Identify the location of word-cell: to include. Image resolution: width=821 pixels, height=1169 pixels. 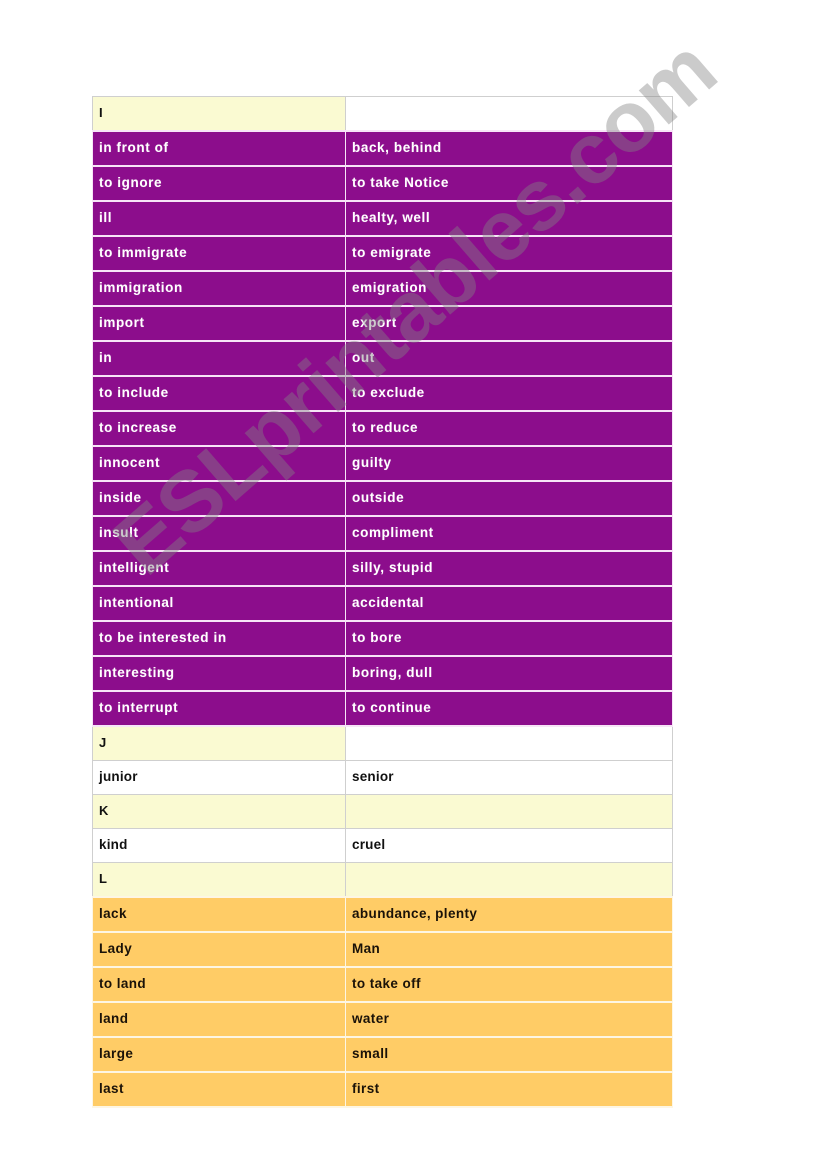
(219, 393).